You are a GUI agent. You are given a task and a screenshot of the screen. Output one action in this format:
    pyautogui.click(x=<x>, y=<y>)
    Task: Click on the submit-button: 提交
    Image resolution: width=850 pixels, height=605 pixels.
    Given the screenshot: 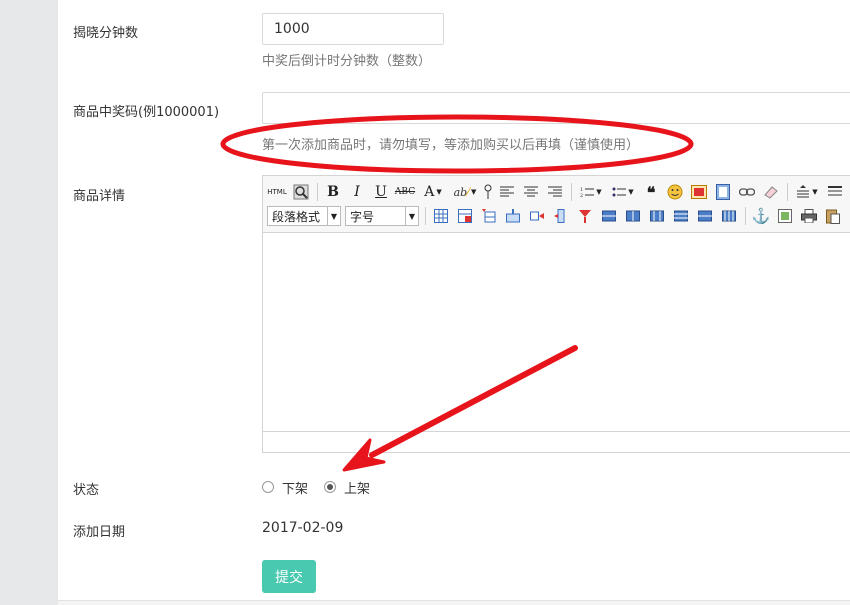 What is the action you would take?
    pyautogui.click(x=289, y=576)
    